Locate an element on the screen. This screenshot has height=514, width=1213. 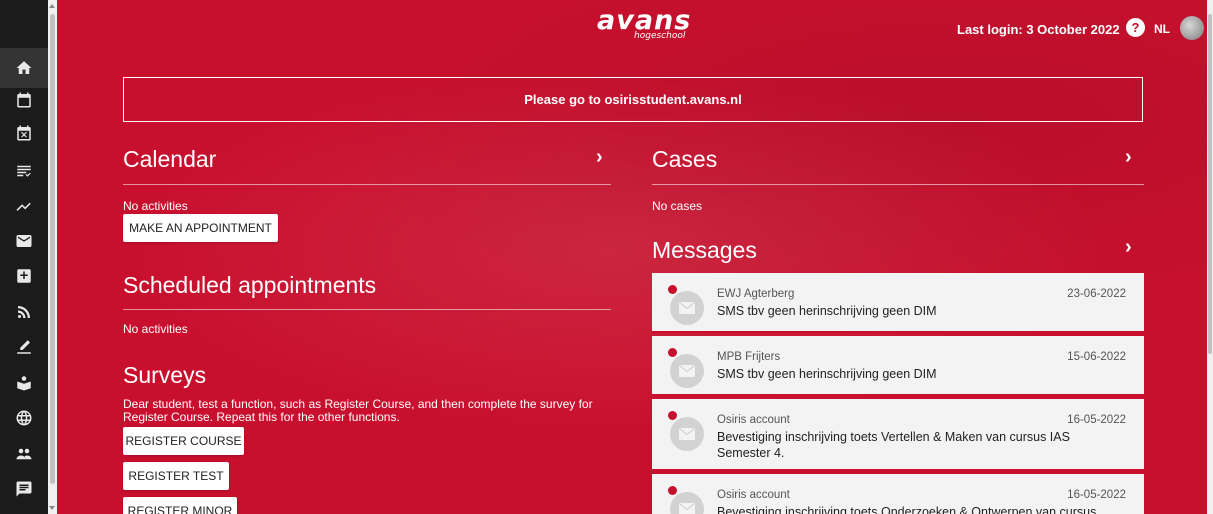
calendar-divider is located at coordinates (367, 184).